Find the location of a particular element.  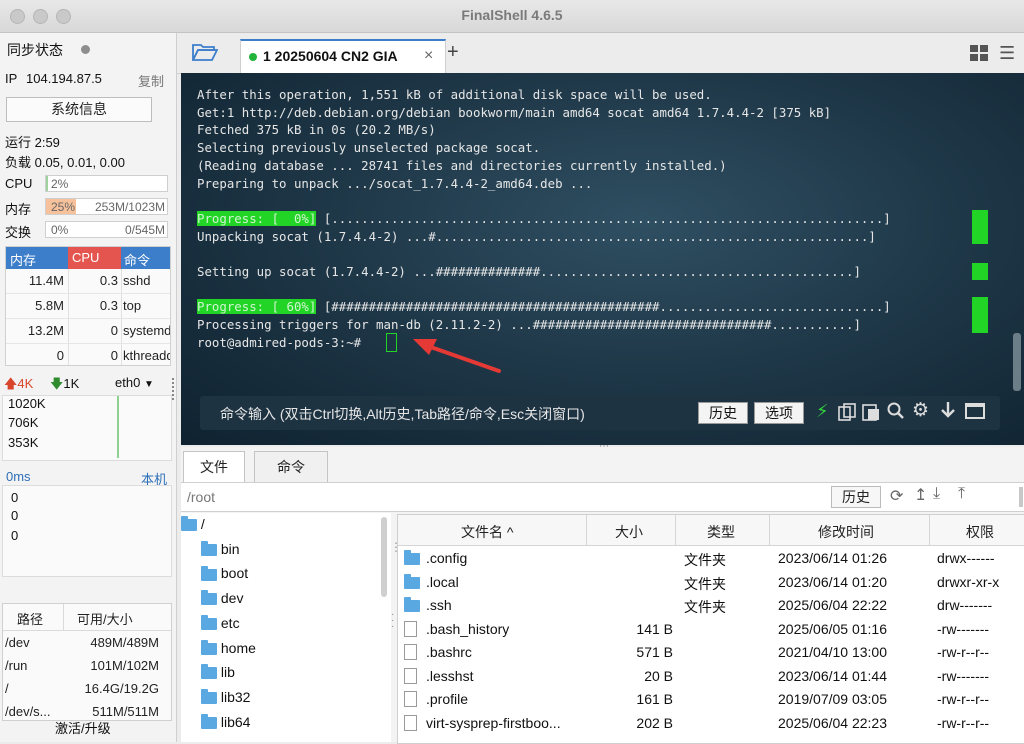

disk-row: /run 101M/102M is located at coordinates (87, 665).